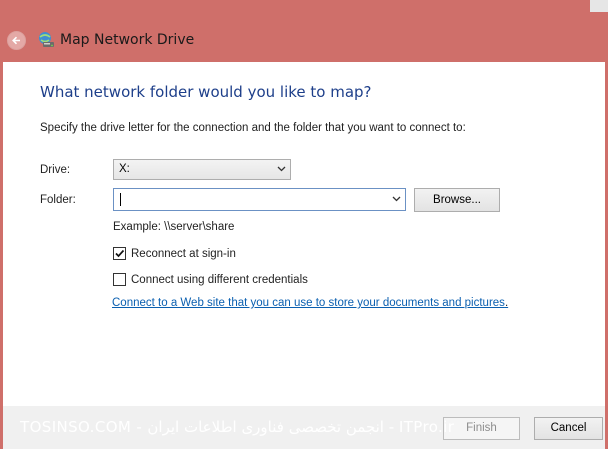 The image size is (608, 449). Describe the element at coordinates (506, 303) in the screenshot. I see `web-link-period: .` at that location.